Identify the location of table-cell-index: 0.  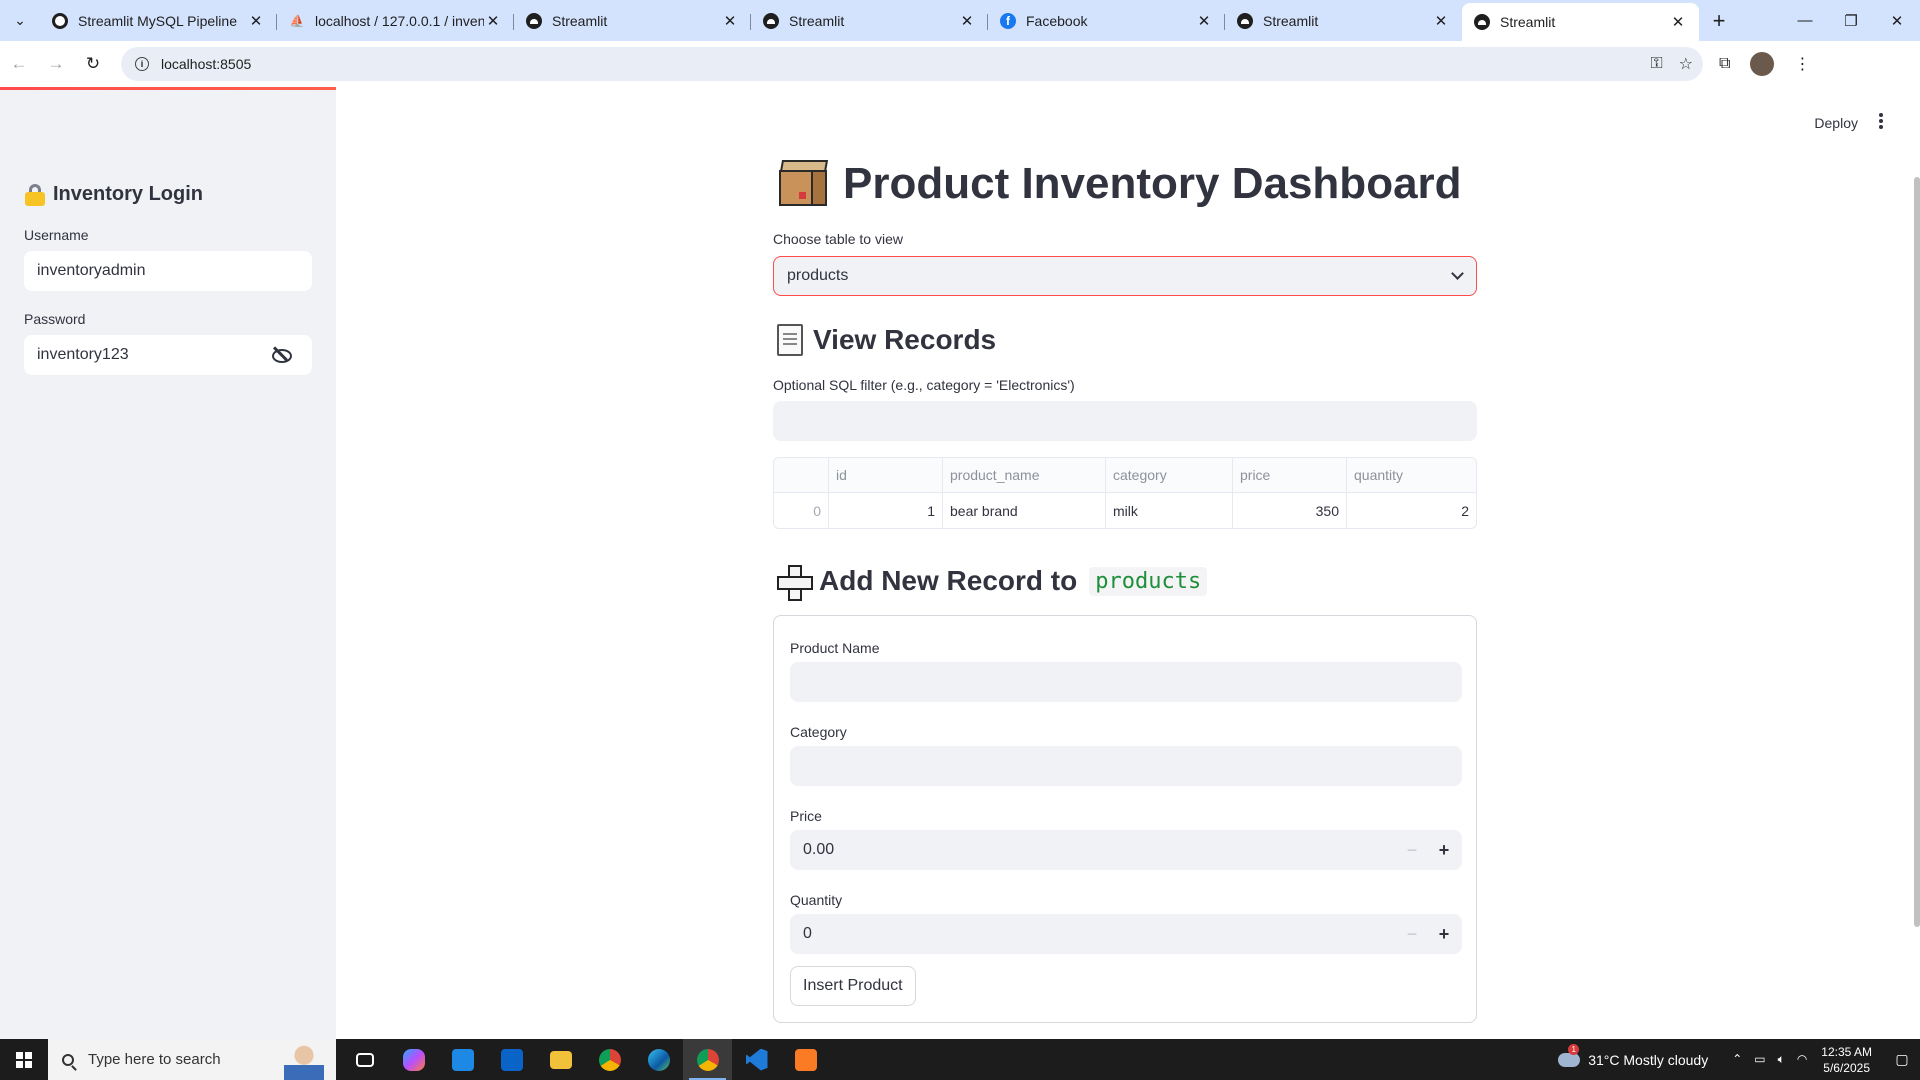
(801, 510).